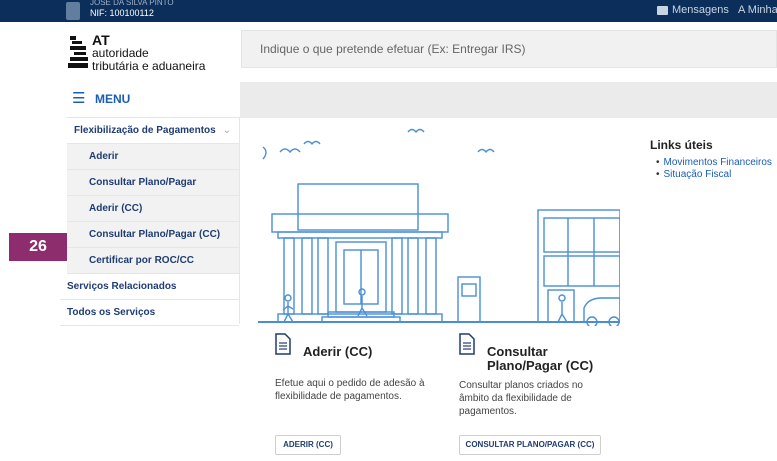 This screenshot has height=461, width=777. I want to click on nif-label: NIF: 100100112, so click(122, 13).